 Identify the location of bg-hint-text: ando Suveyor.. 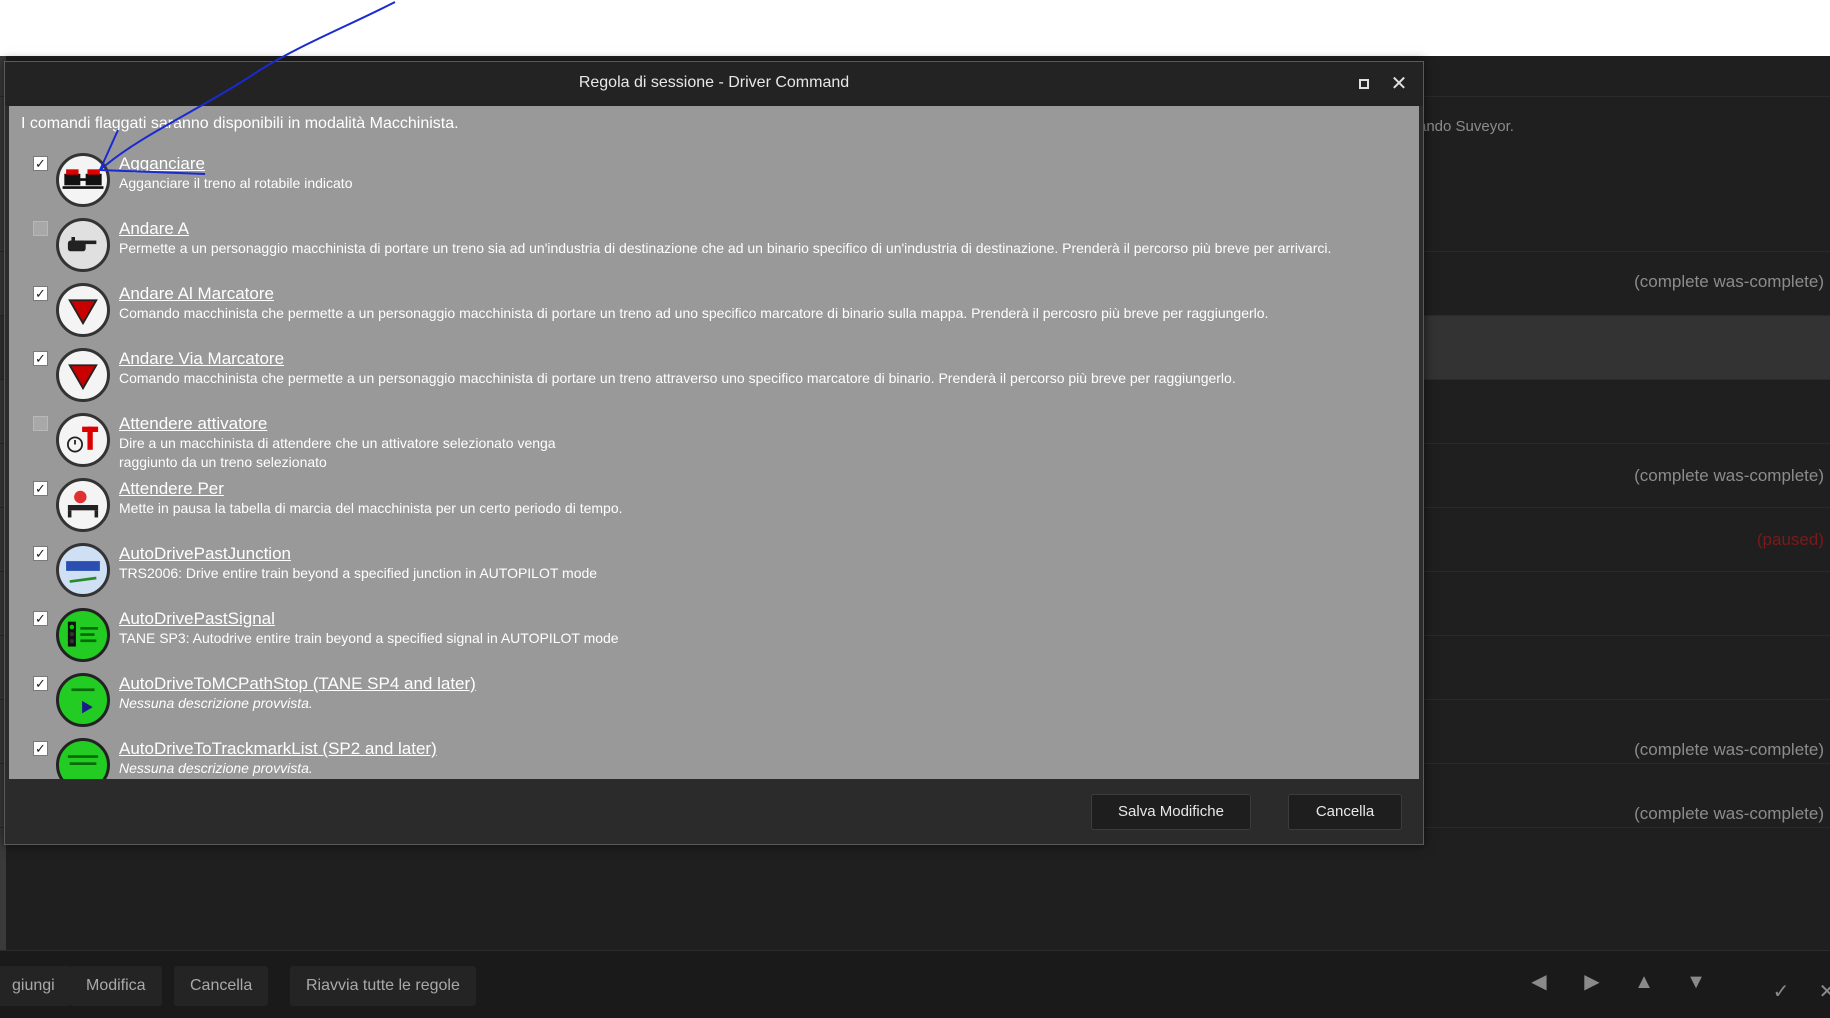
(1466, 126).